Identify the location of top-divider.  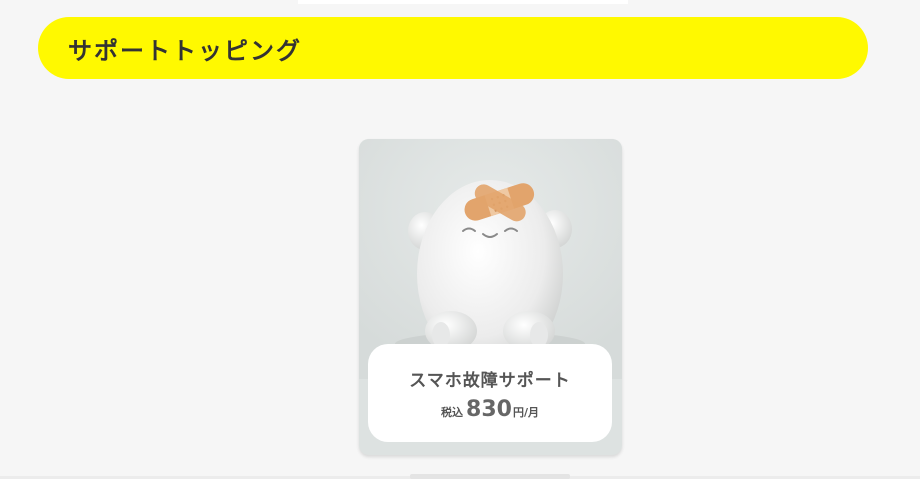
(463, 2).